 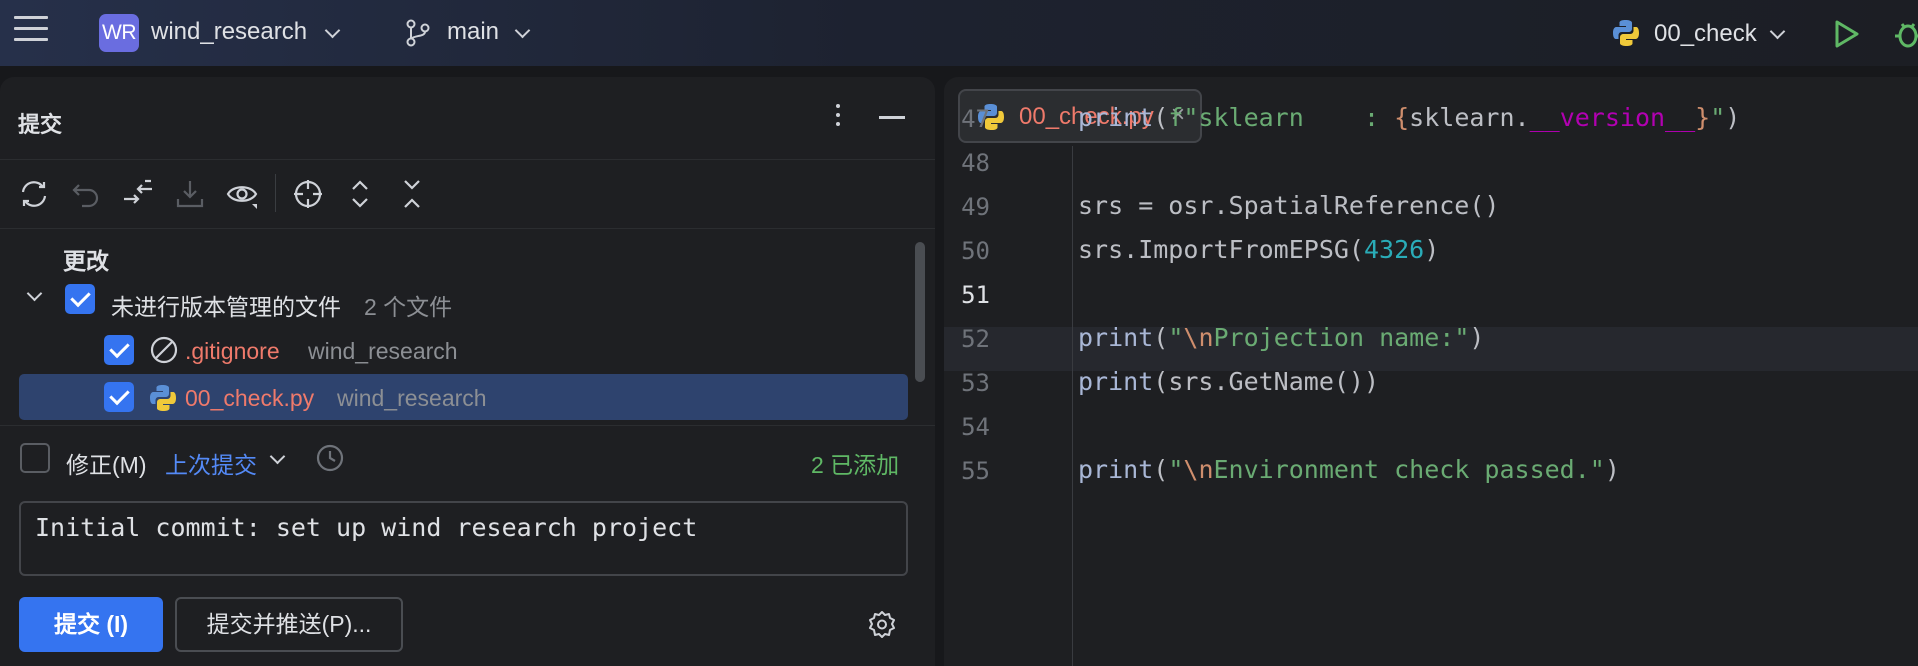 What do you see at coordinates (275, 193) in the screenshot?
I see `toolbar-divider` at bounding box center [275, 193].